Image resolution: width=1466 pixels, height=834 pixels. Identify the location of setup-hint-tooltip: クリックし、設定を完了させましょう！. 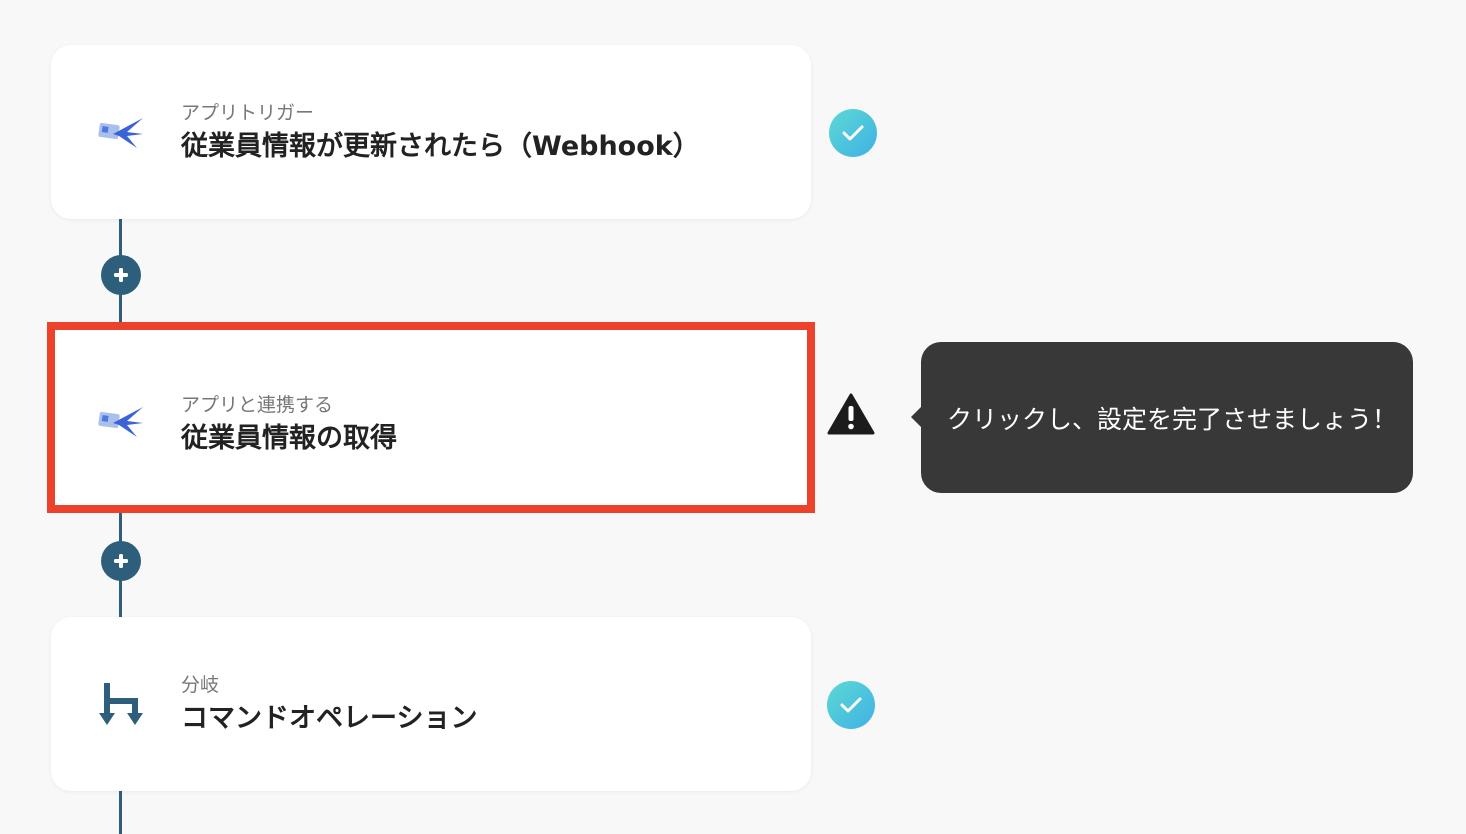
(1162, 417).